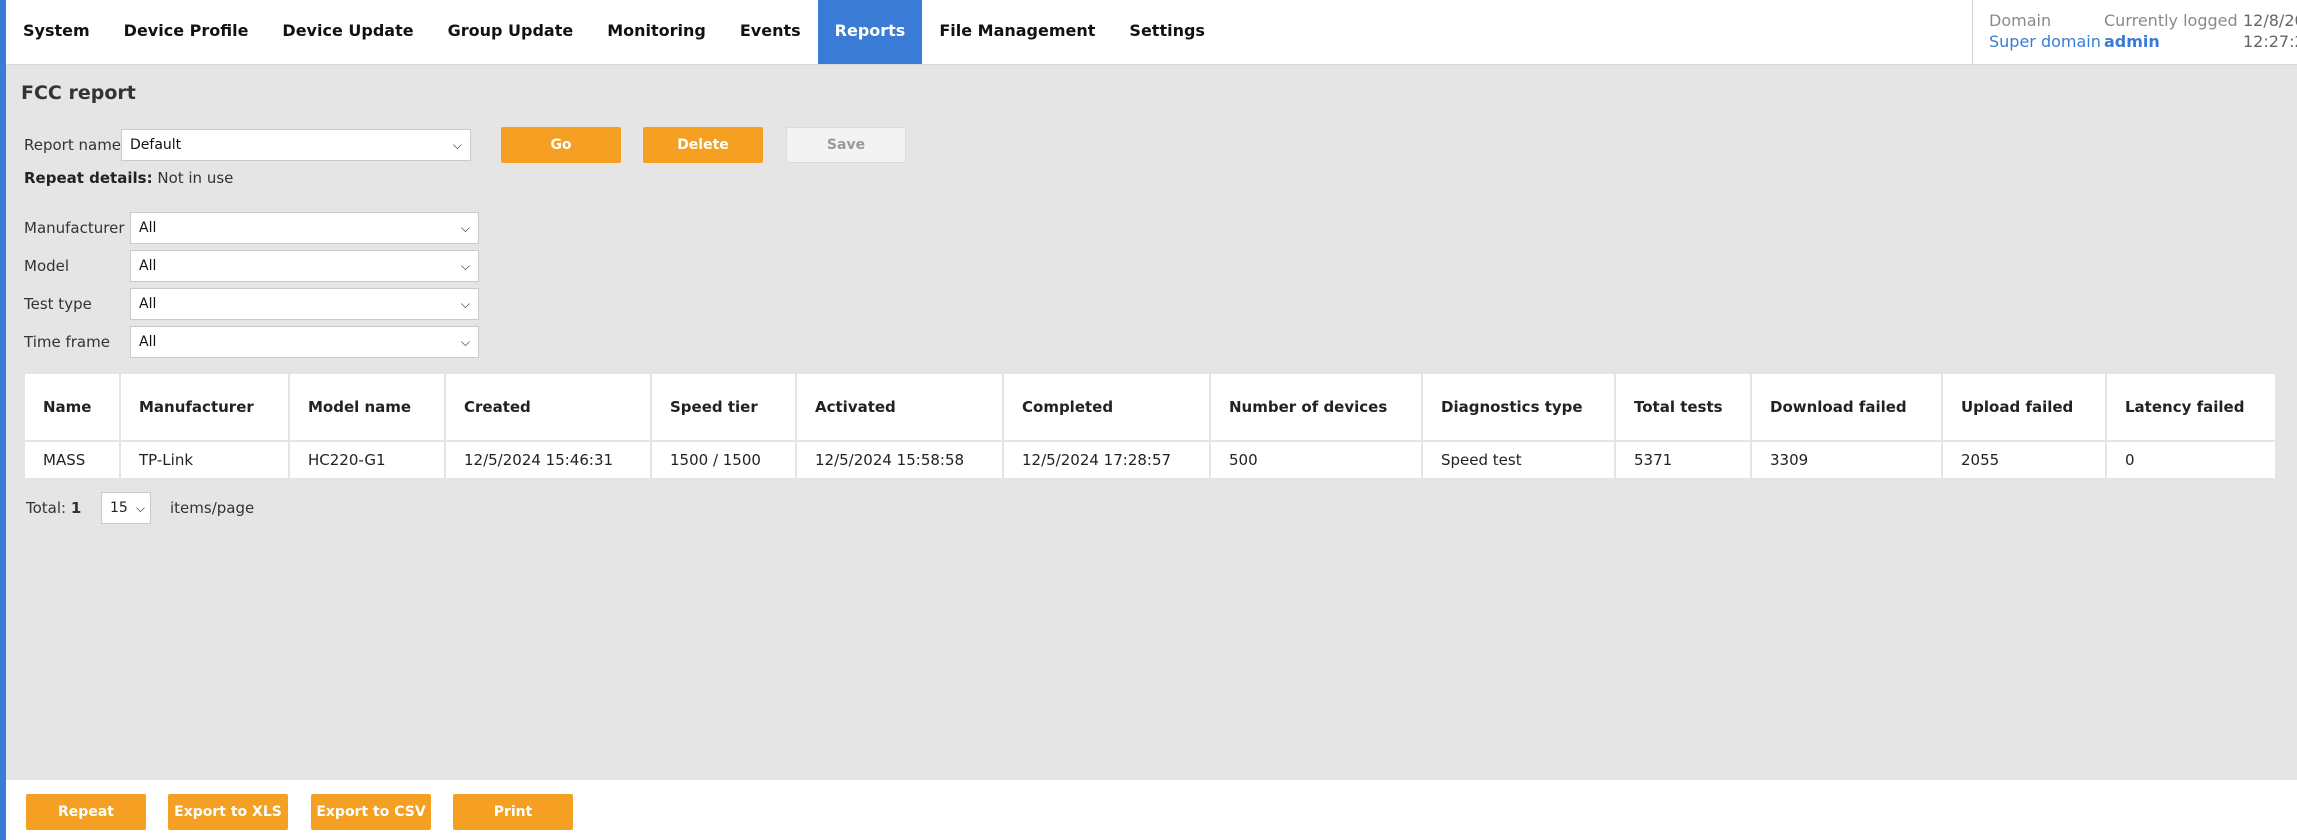 The image size is (2297, 840). I want to click on nav-system: System, so click(56, 32).